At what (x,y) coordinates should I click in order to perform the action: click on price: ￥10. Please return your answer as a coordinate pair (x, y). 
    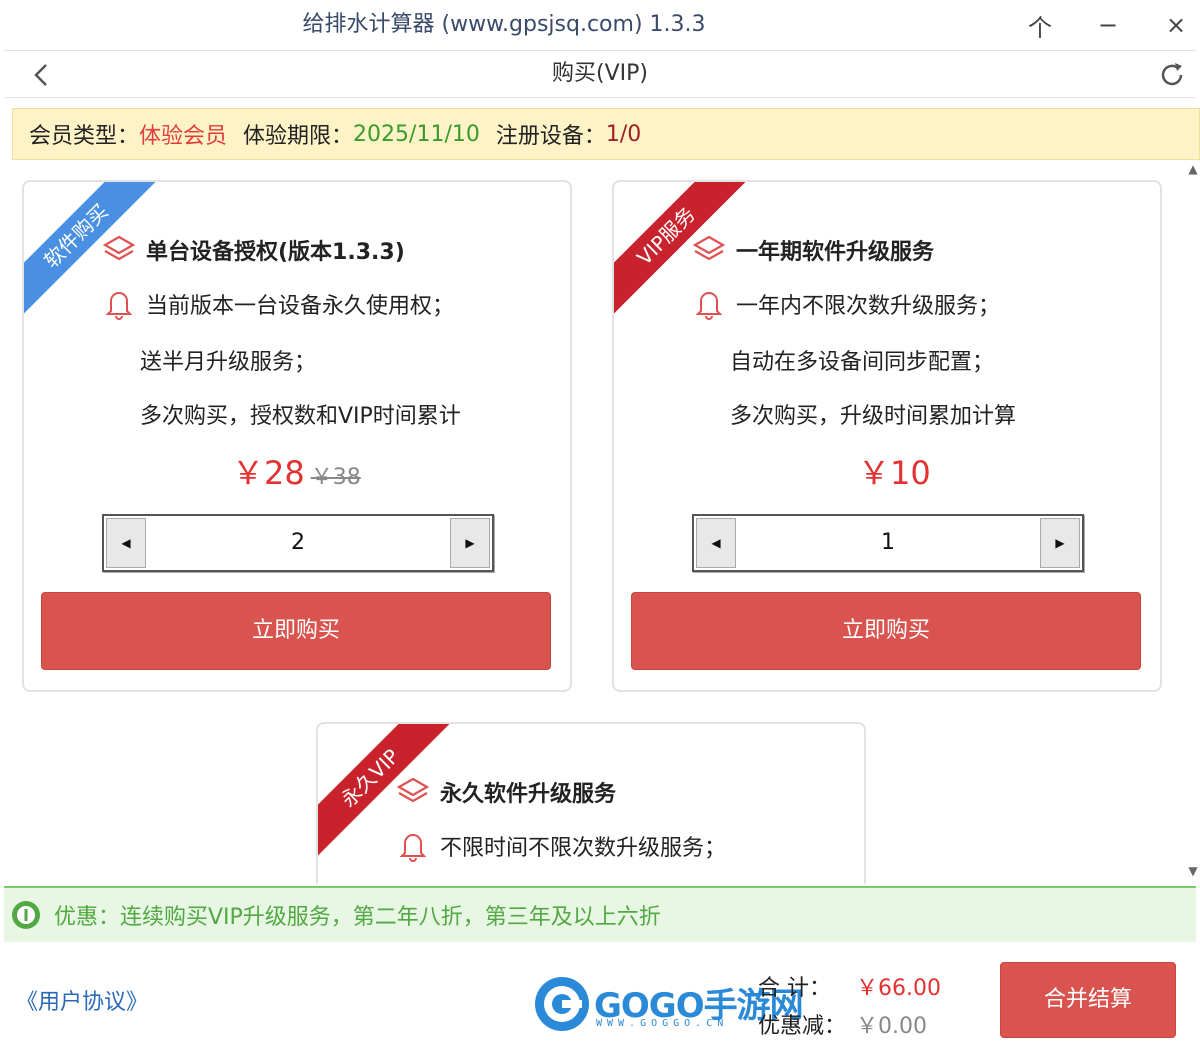
    Looking at the image, I should click on (894, 471).